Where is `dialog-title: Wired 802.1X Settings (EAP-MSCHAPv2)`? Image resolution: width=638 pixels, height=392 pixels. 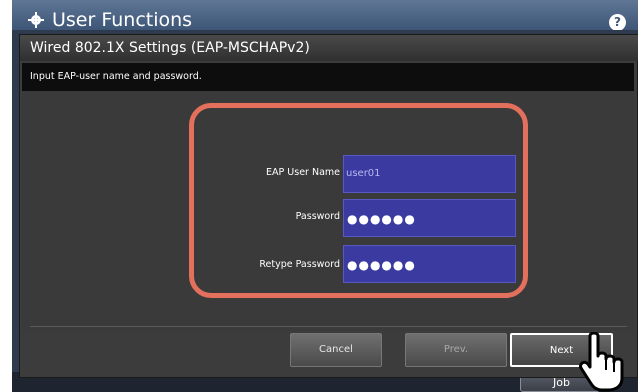
dialog-title: Wired 802.1X Settings (EAP-MSCHAPv2) is located at coordinates (329, 48).